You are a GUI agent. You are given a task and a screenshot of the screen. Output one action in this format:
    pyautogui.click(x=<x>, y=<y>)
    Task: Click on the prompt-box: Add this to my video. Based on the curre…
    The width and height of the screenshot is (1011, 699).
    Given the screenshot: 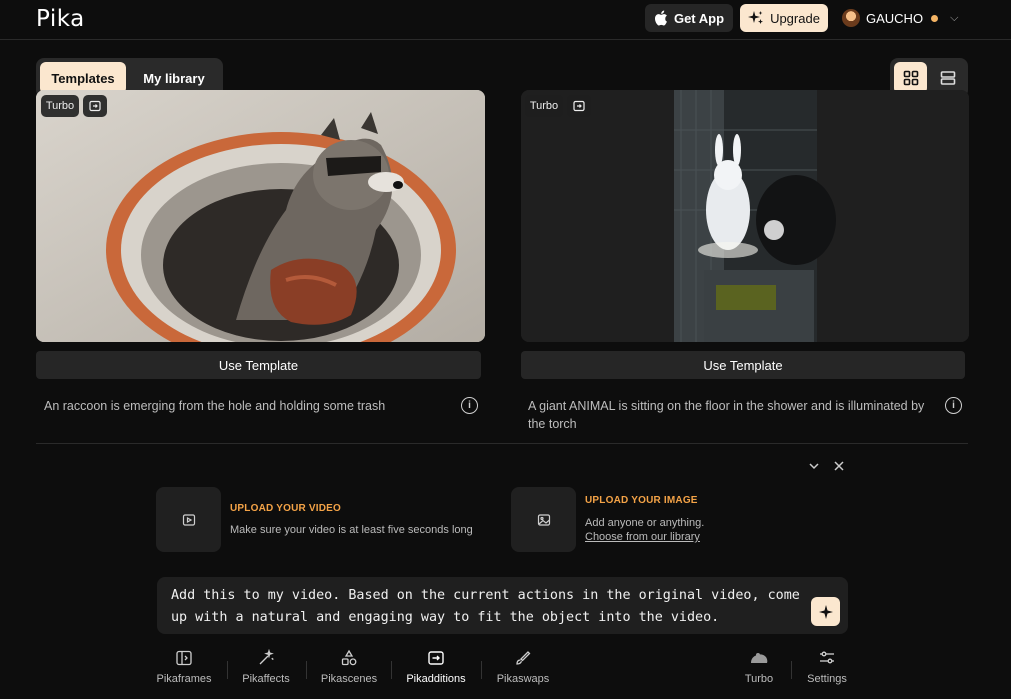 What is the action you would take?
    pyautogui.click(x=502, y=605)
    